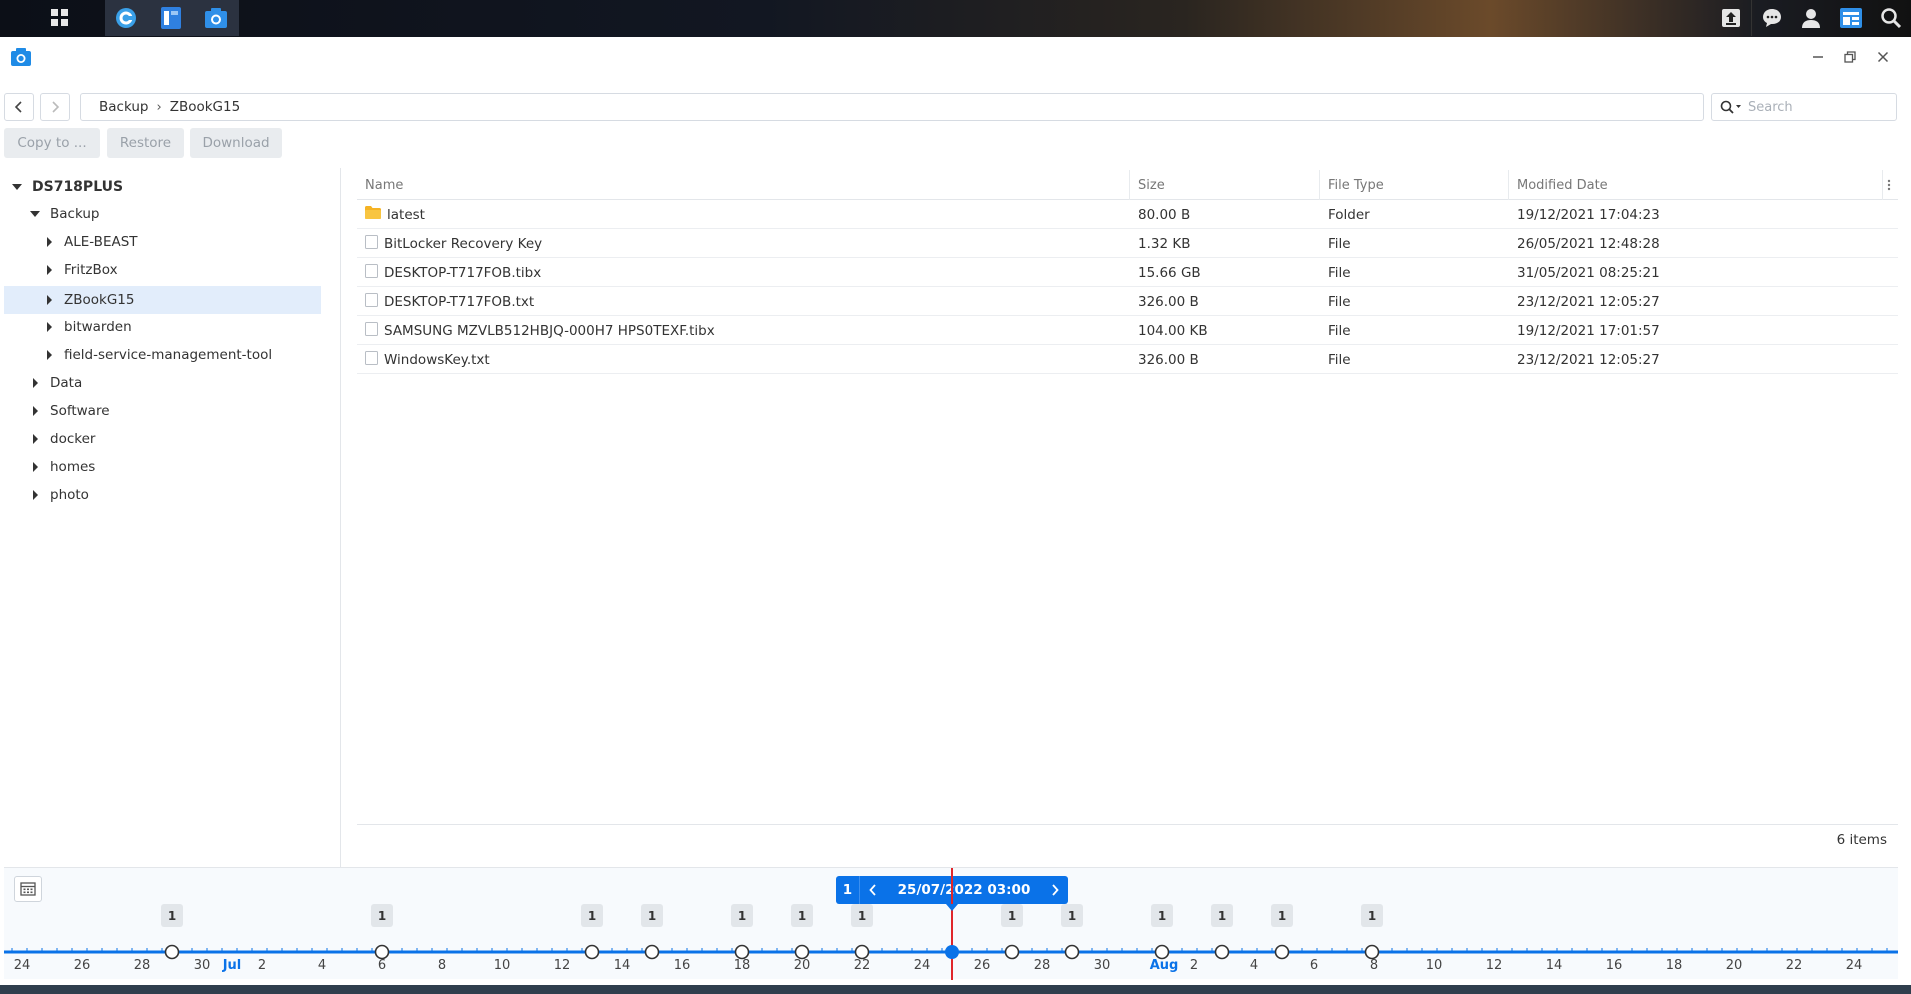 Image resolution: width=1911 pixels, height=994 pixels. What do you see at coordinates (743, 185) in the screenshot?
I see `column-header-name: Name` at bounding box center [743, 185].